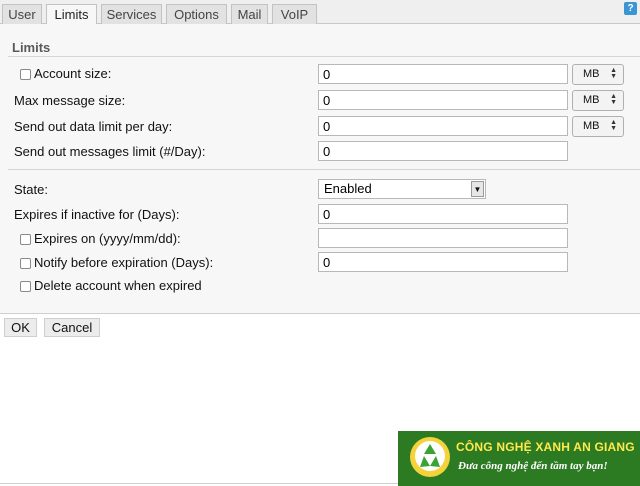 Image resolution: width=640 pixels, height=486 pixels. Describe the element at coordinates (443, 262) in the screenshot. I see `notify-before-expiration-input` at that location.